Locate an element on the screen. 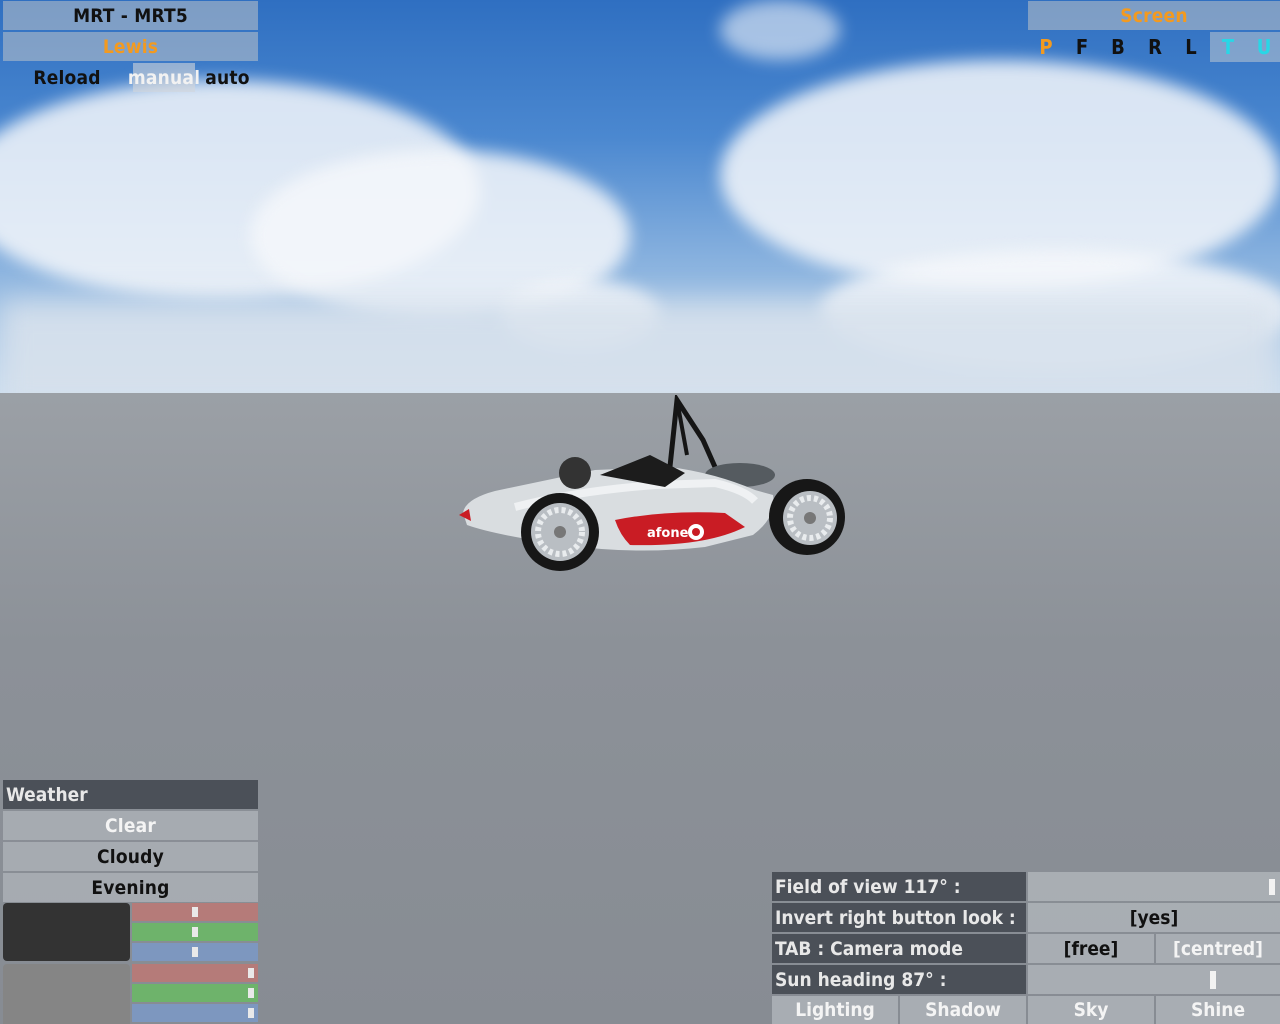  sun-heading-label-text: Sun heading 87° : is located at coordinates (861, 979).